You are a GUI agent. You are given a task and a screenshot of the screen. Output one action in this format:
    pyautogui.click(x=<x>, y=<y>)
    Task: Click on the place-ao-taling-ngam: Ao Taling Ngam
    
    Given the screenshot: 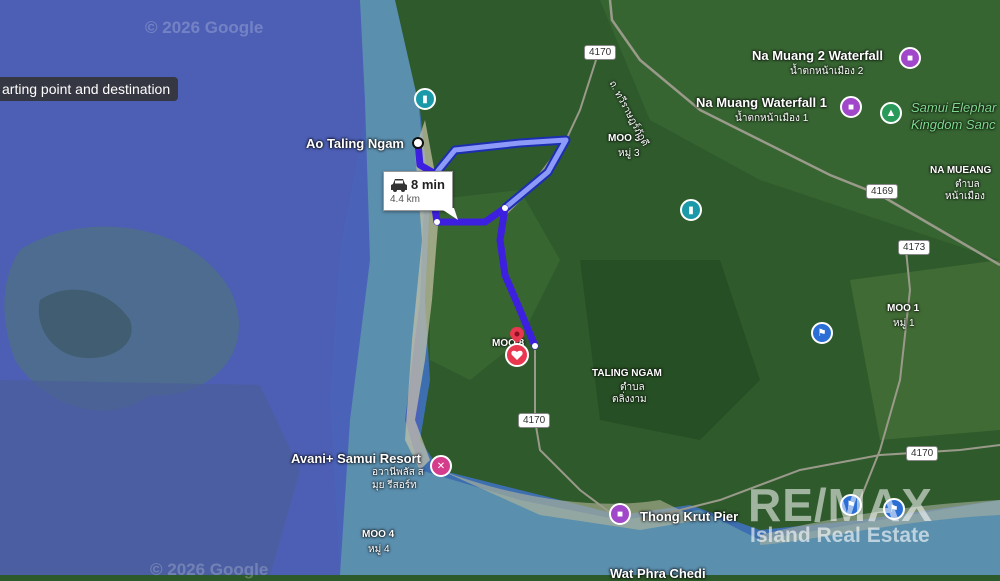 What is the action you would take?
    pyautogui.click(x=355, y=143)
    